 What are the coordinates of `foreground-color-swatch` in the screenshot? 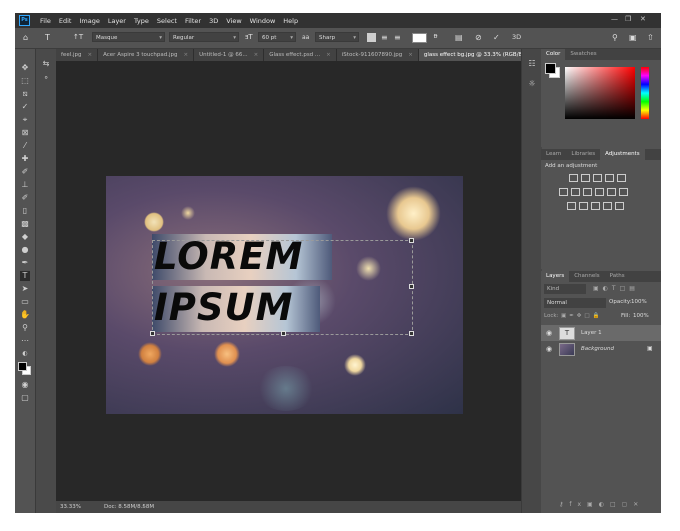 It's located at (22, 366).